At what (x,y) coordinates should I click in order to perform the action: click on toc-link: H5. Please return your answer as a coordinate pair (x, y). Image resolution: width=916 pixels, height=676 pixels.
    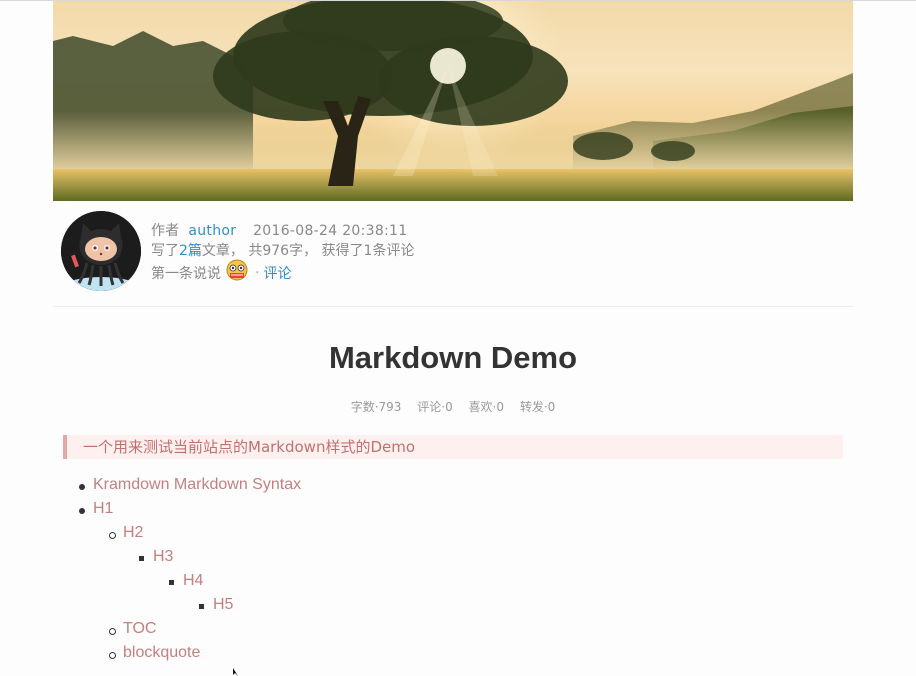
    Looking at the image, I should click on (223, 605).